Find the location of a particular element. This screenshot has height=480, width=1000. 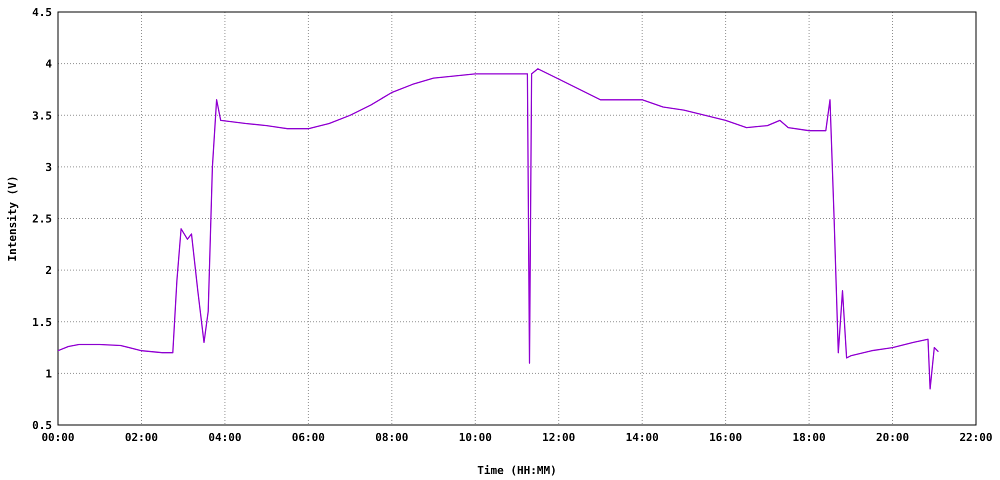

y-axis-title: Intensity (V) is located at coordinates (12, 218).